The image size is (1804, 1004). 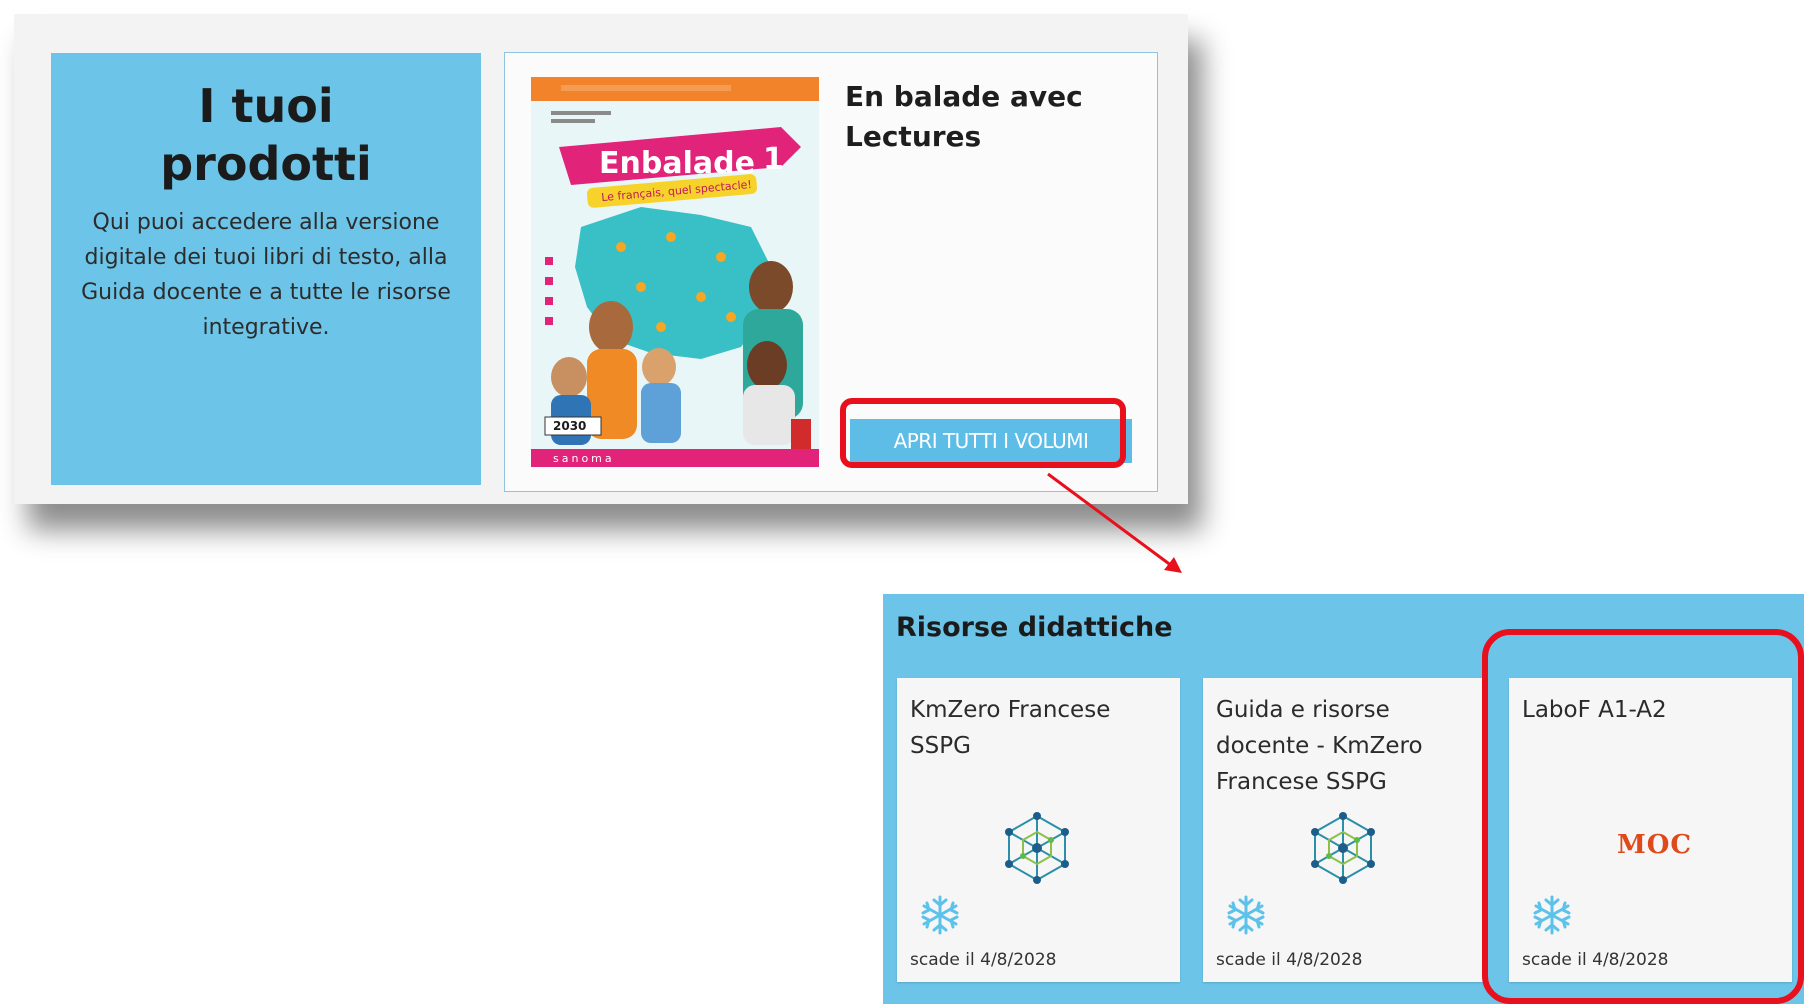 What do you see at coordinates (985, 117) in the screenshot?
I see `book-title: En balade avec Lectures` at bounding box center [985, 117].